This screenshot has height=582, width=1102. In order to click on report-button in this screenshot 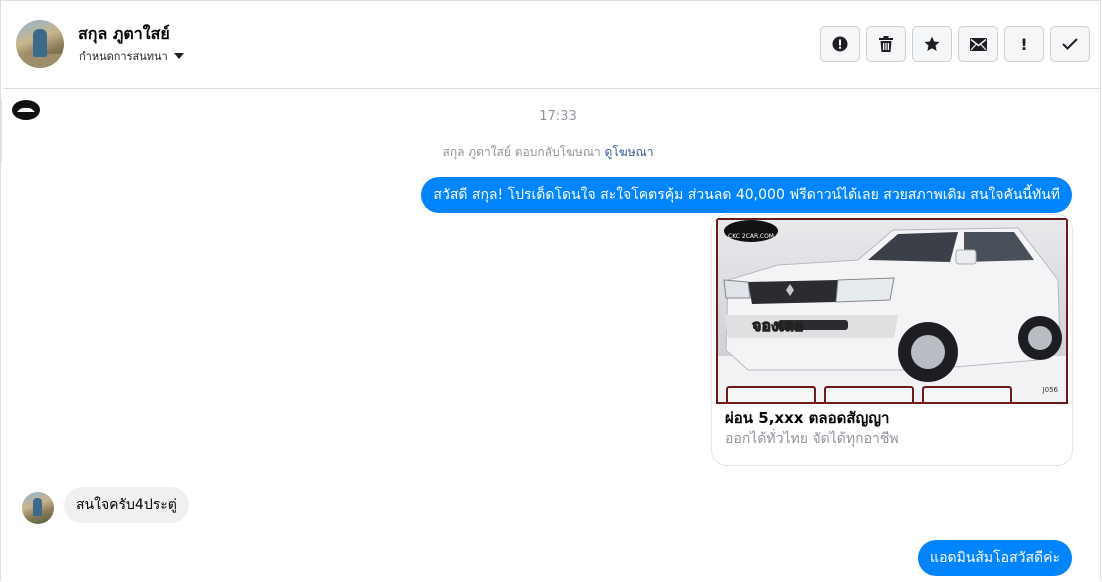, I will do `click(840, 44)`.